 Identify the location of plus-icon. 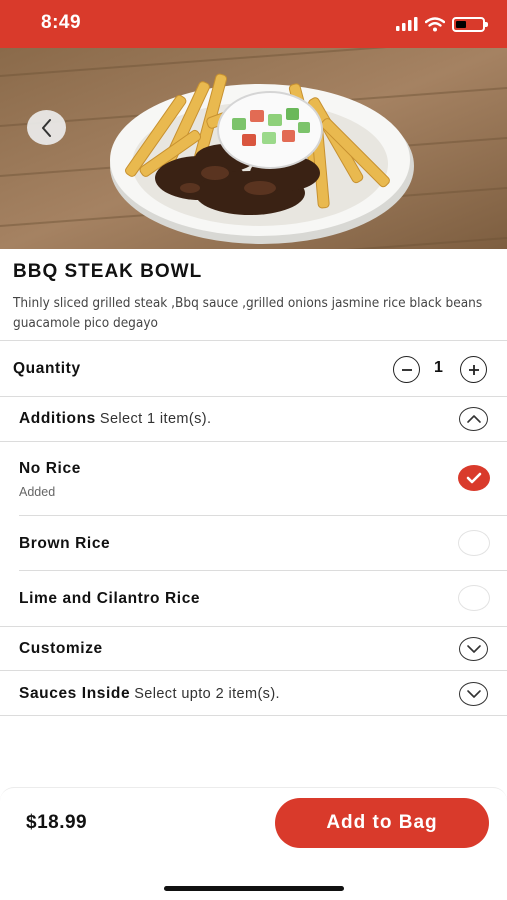
(473, 369).